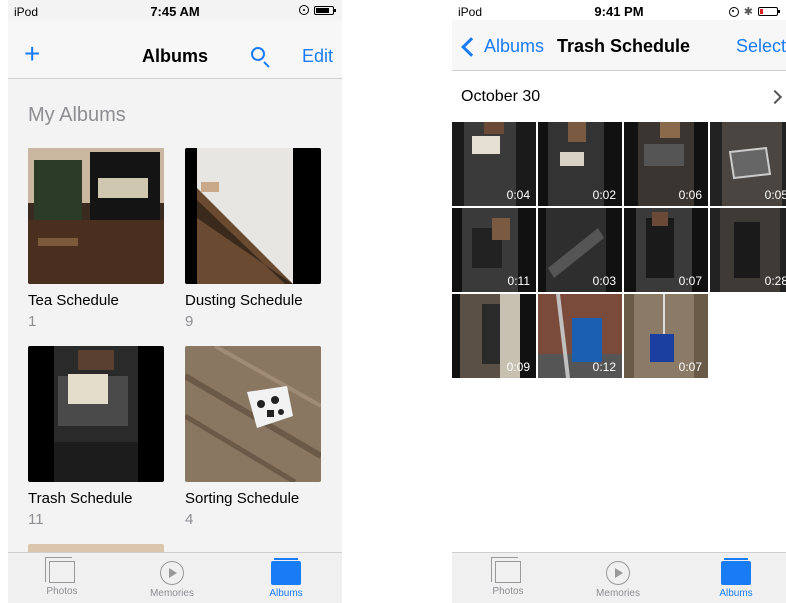 The image size is (786, 603). Describe the element at coordinates (80, 498) in the screenshot. I see `album-name: Trash Schedule` at that location.